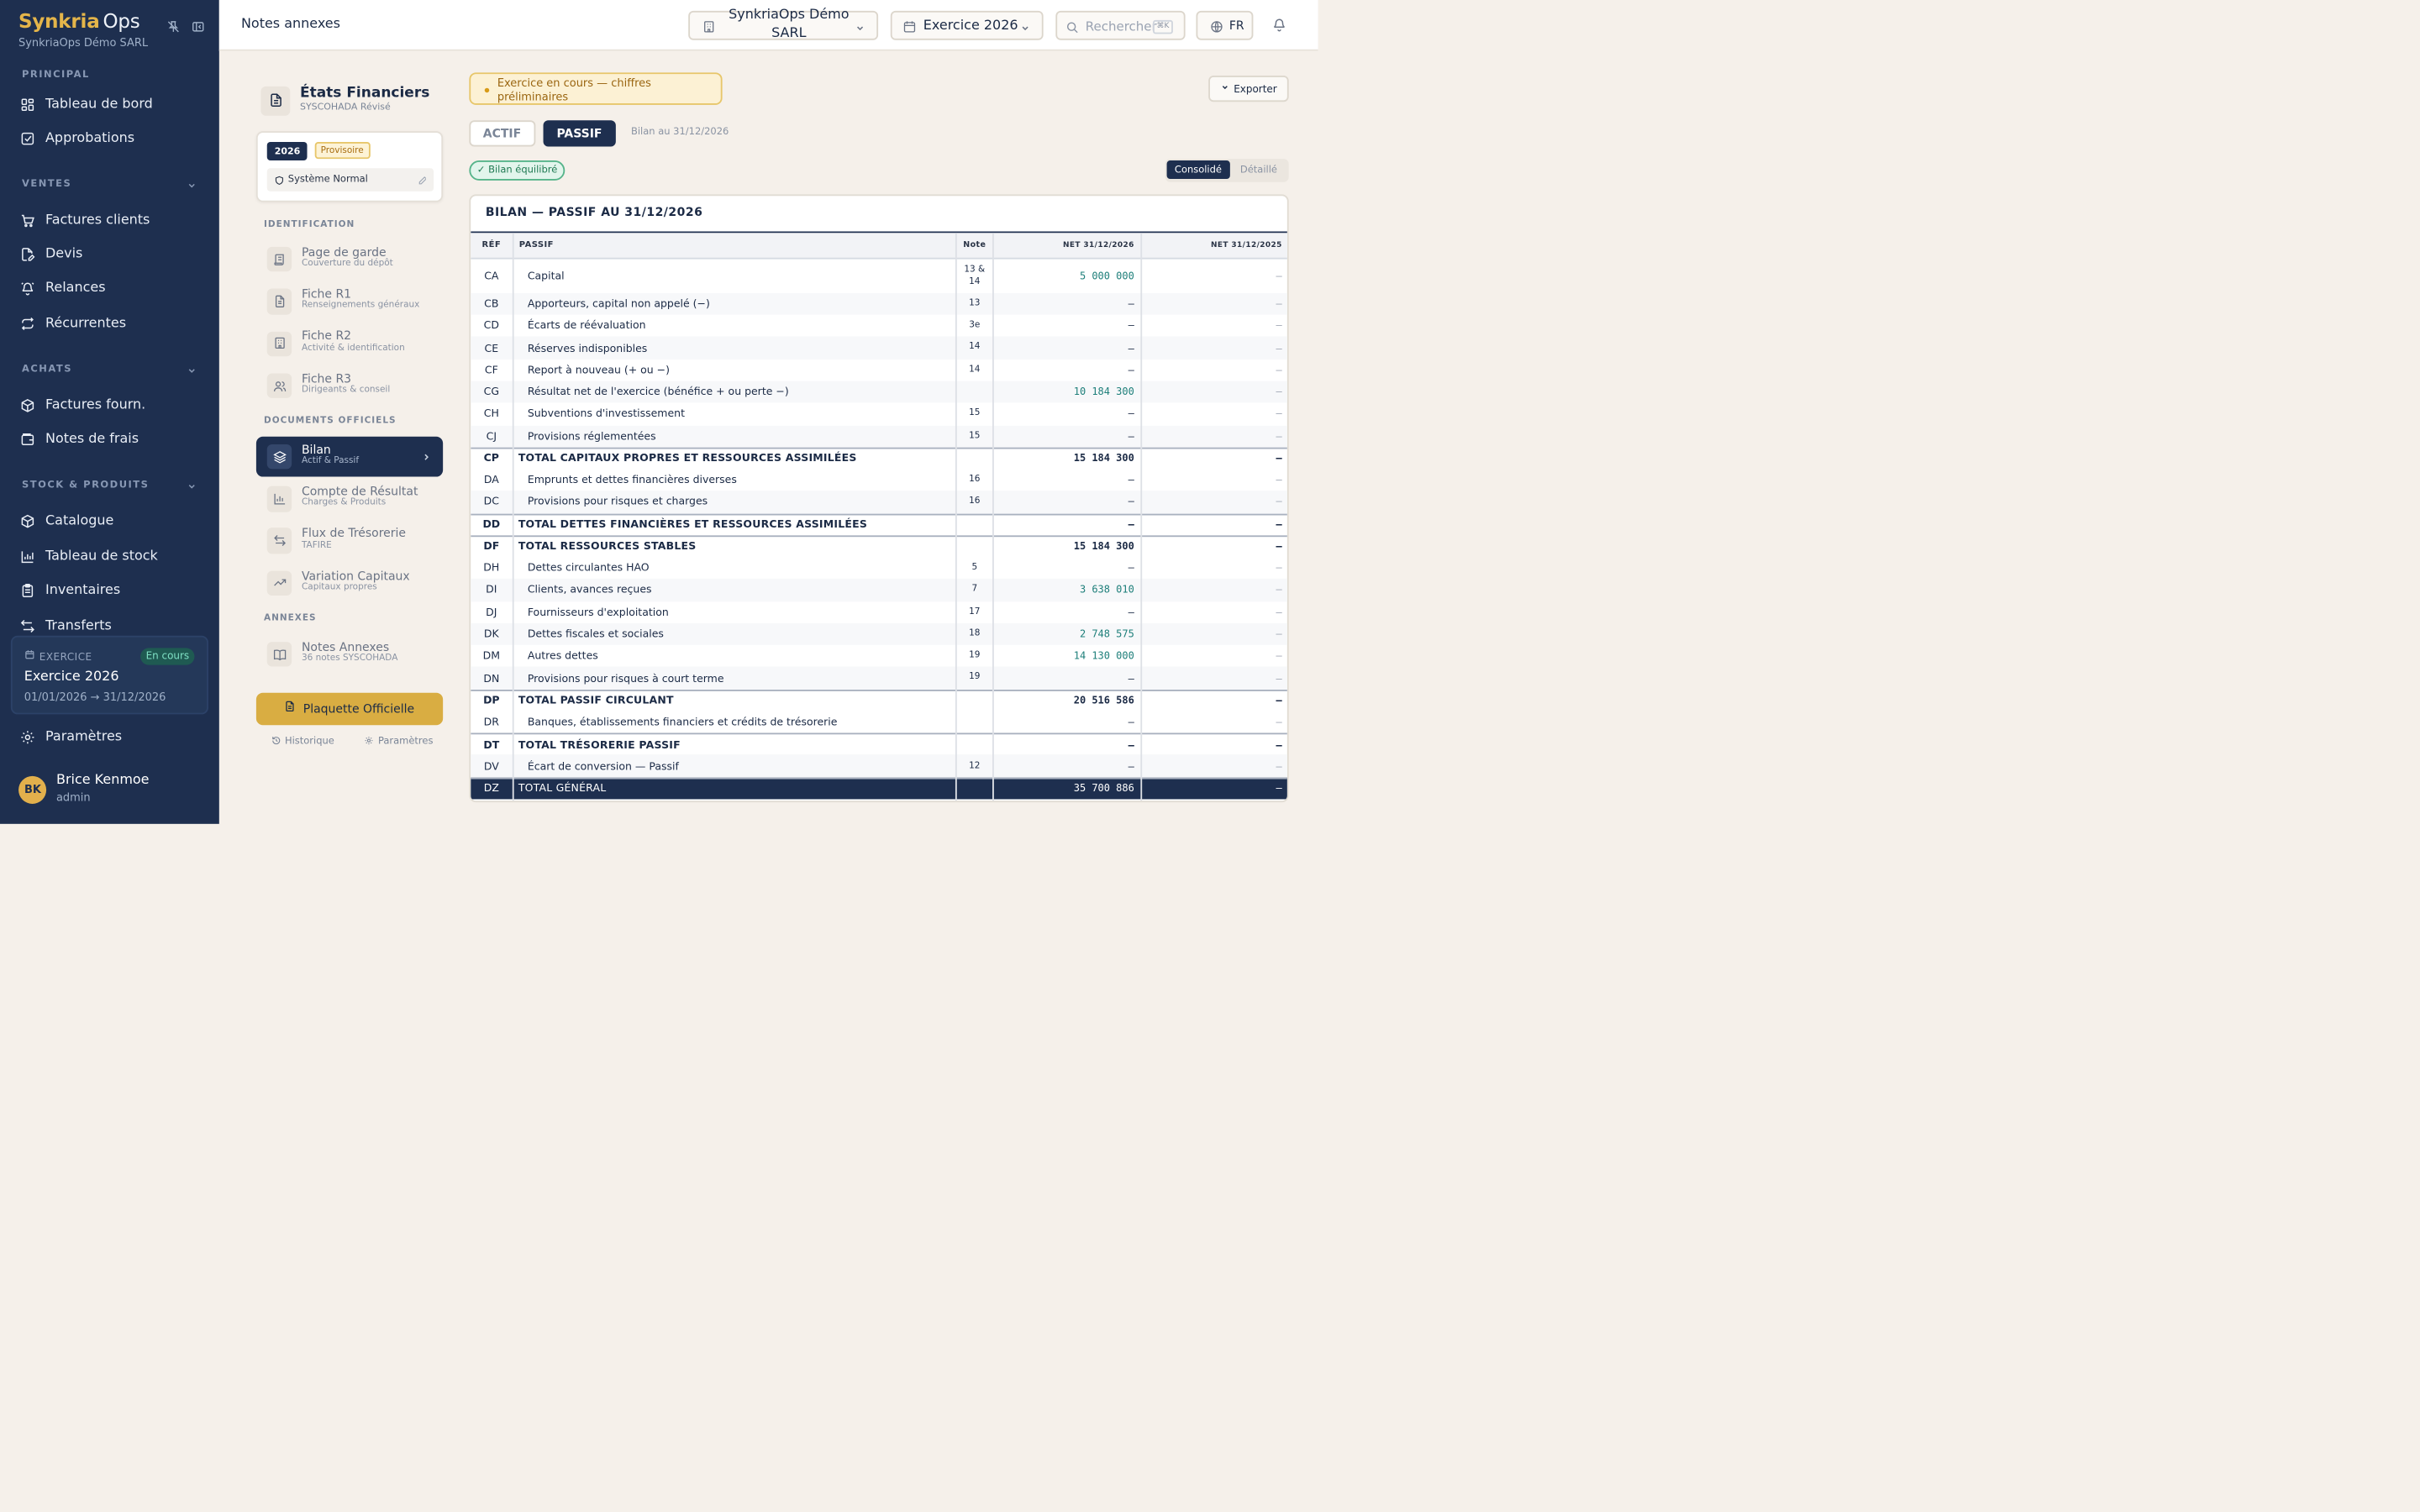 Image resolution: width=2420 pixels, height=1512 pixels. What do you see at coordinates (103, 780) in the screenshot?
I see `user-name: Brice Kenmoe` at bounding box center [103, 780].